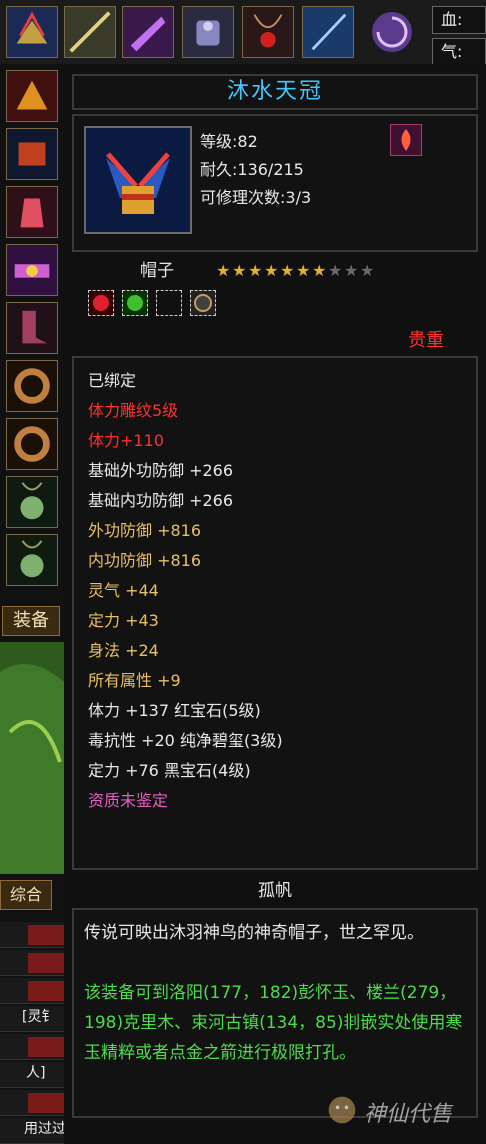 This screenshot has width=486, height=1144. What do you see at coordinates (208, 32) in the screenshot?
I see `slot-armor-icon` at bounding box center [208, 32].